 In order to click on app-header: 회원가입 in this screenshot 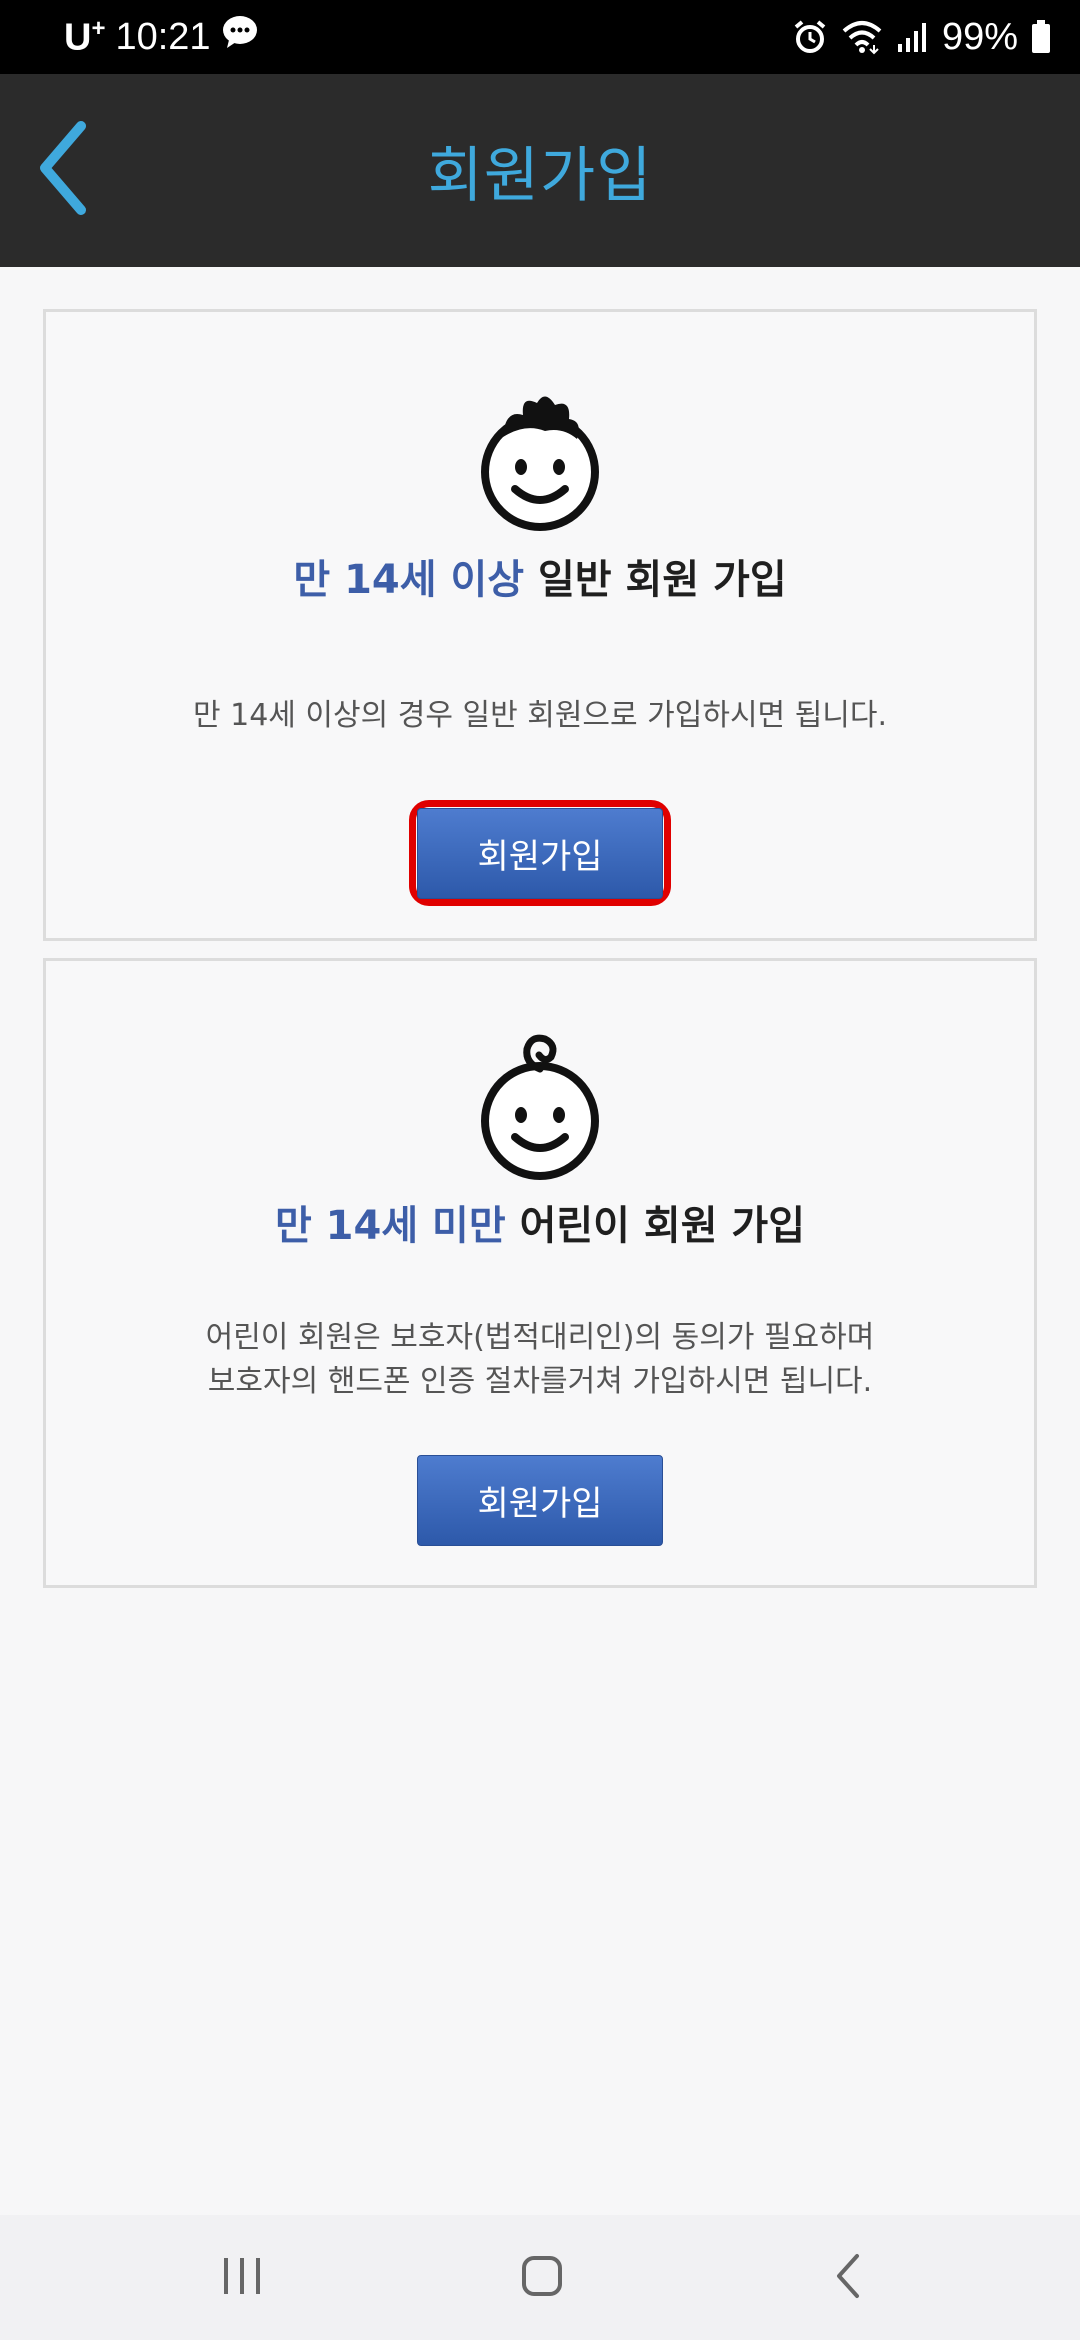, I will do `click(540, 170)`.